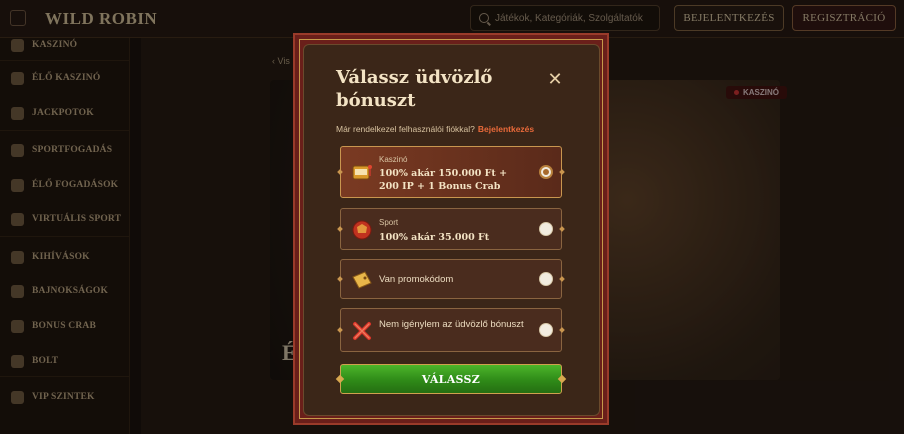 This screenshot has height=434, width=904. I want to click on login-link: Bejelentkezés, so click(506, 129).